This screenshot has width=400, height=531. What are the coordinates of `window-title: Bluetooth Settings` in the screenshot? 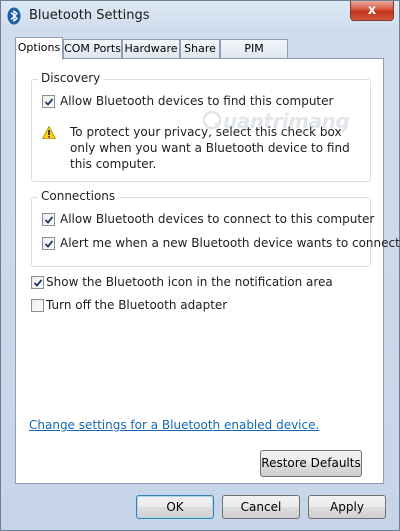 It's located at (89, 15).